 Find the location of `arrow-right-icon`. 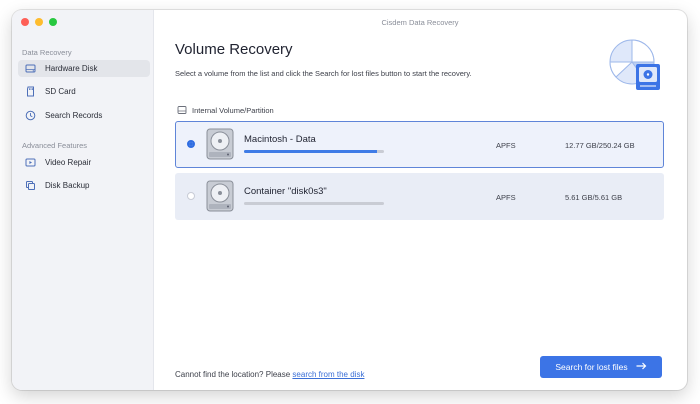

arrow-right-icon is located at coordinates (641, 367).